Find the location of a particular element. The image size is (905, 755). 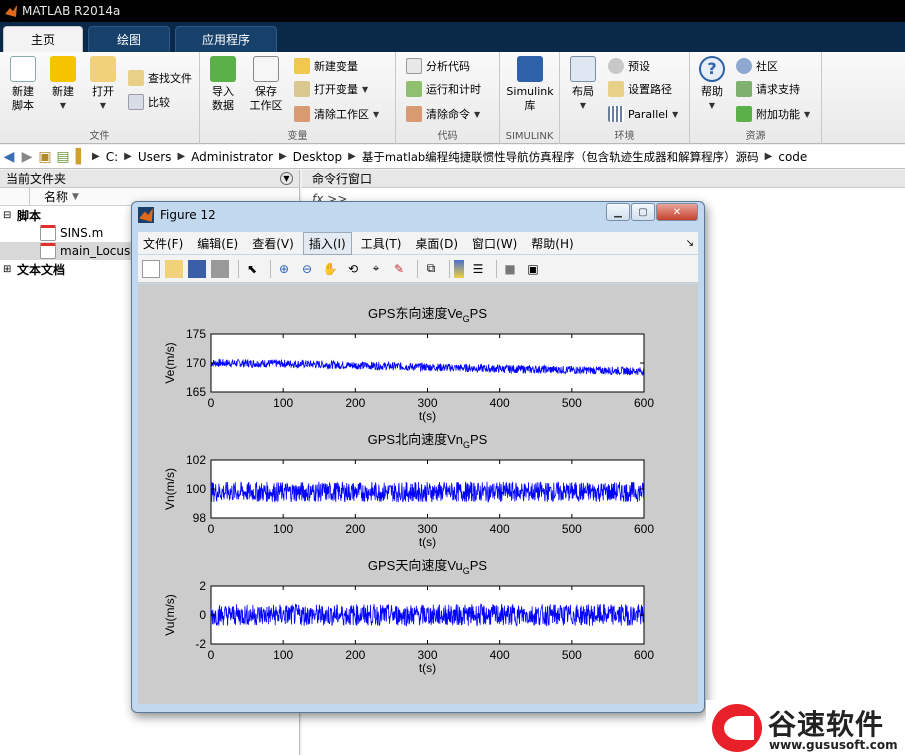

tab-plots: 绘图 is located at coordinates (129, 39).